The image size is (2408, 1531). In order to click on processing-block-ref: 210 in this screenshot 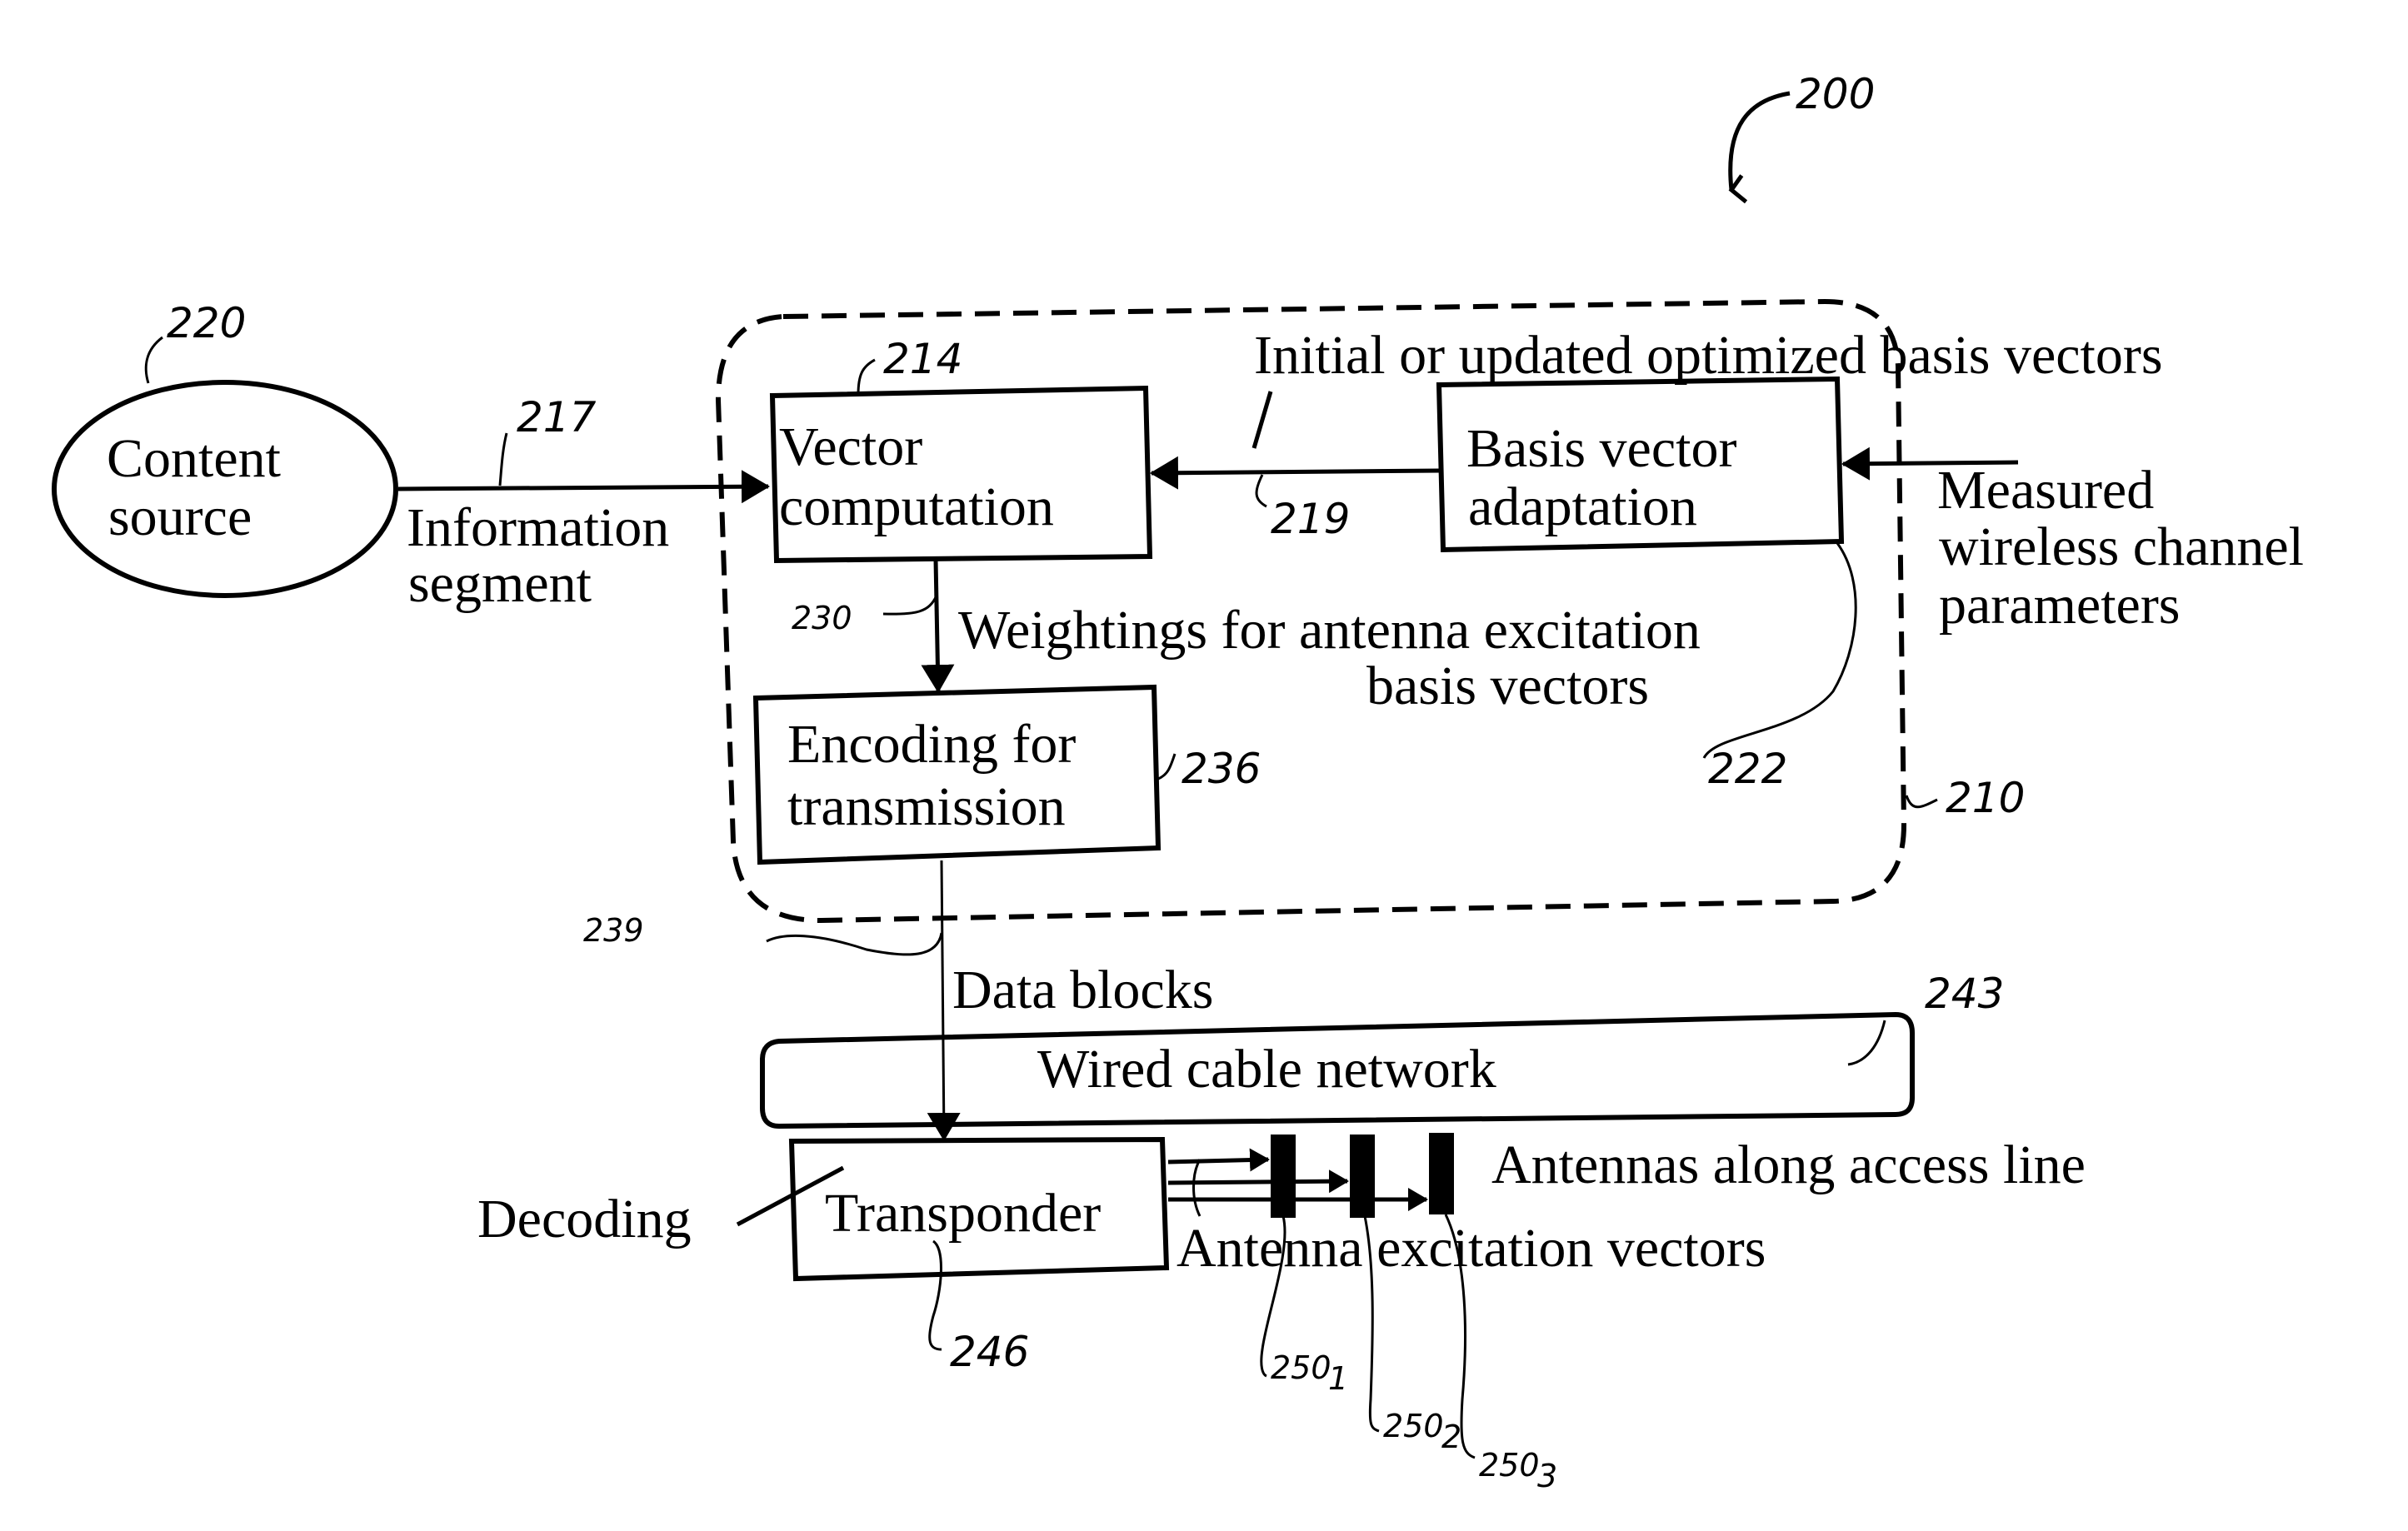, I will do `click(1985, 798)`.